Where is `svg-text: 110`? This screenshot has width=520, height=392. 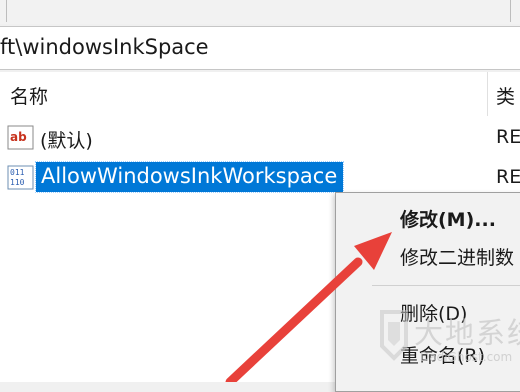
svg-text: 110 is located at coordinates (17, 182).